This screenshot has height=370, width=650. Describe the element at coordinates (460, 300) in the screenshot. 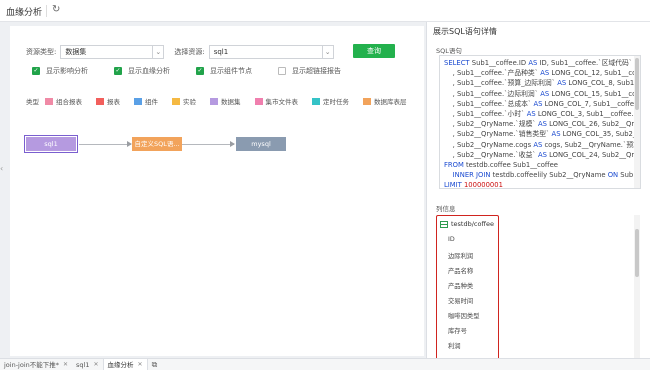

I see `column-item: 交易时间` at that location.